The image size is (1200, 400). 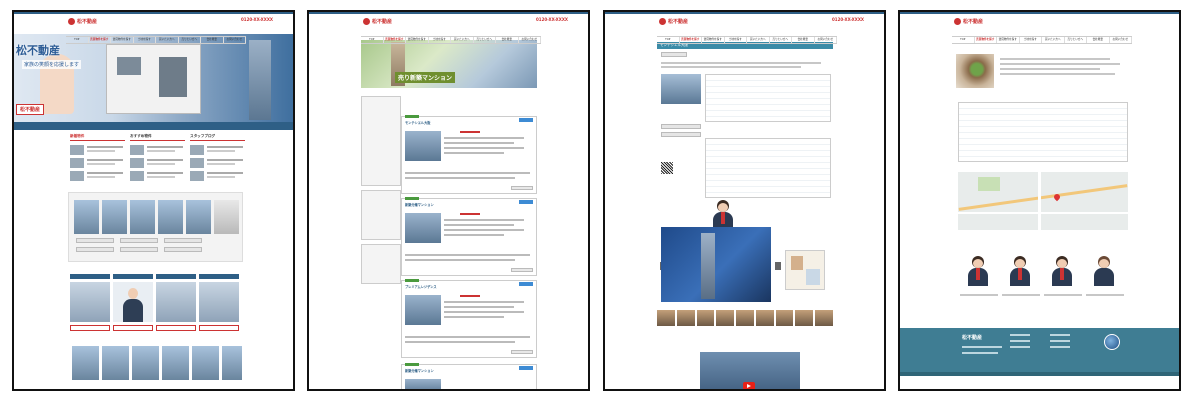 I want to click on access-map, so click(x=1043, y=201).